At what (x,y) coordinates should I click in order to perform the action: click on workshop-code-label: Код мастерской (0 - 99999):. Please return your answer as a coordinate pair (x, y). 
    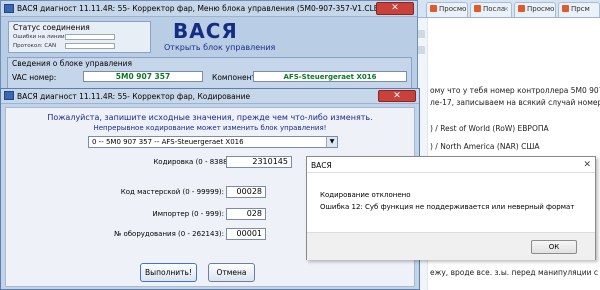
    Looking at the image, I should click on (172, 192).